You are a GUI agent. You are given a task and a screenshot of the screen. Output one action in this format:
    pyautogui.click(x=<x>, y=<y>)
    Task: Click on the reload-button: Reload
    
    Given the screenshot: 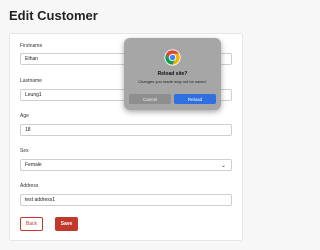 What is the action you would take?
    pyautogui.click(x=195, y=99)
    